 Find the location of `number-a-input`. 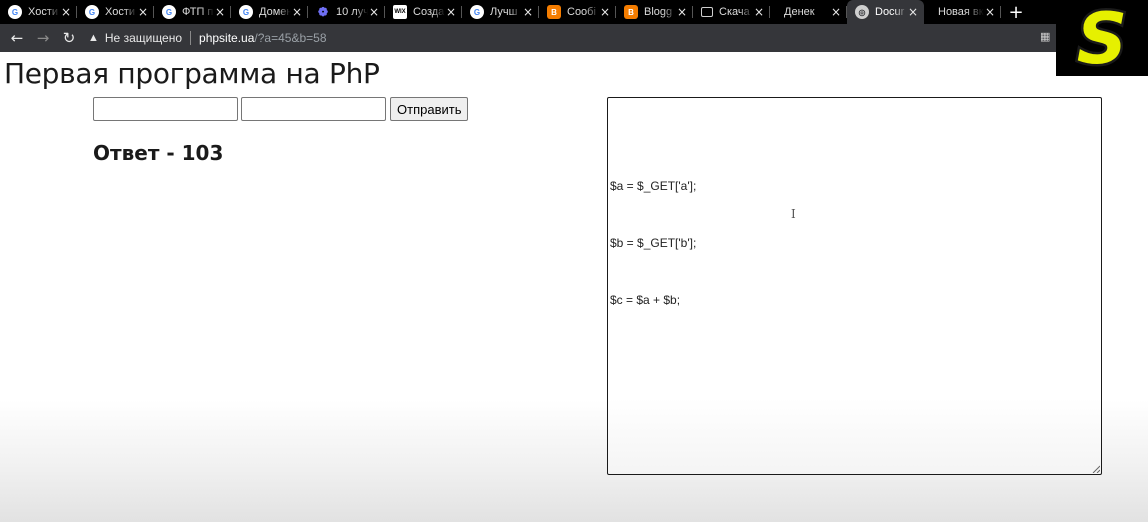

number-a-input is located at coordinates (165, 109).